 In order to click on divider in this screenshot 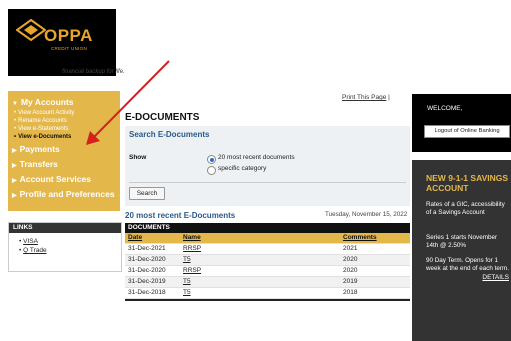, I will do `click(267, 182)`.